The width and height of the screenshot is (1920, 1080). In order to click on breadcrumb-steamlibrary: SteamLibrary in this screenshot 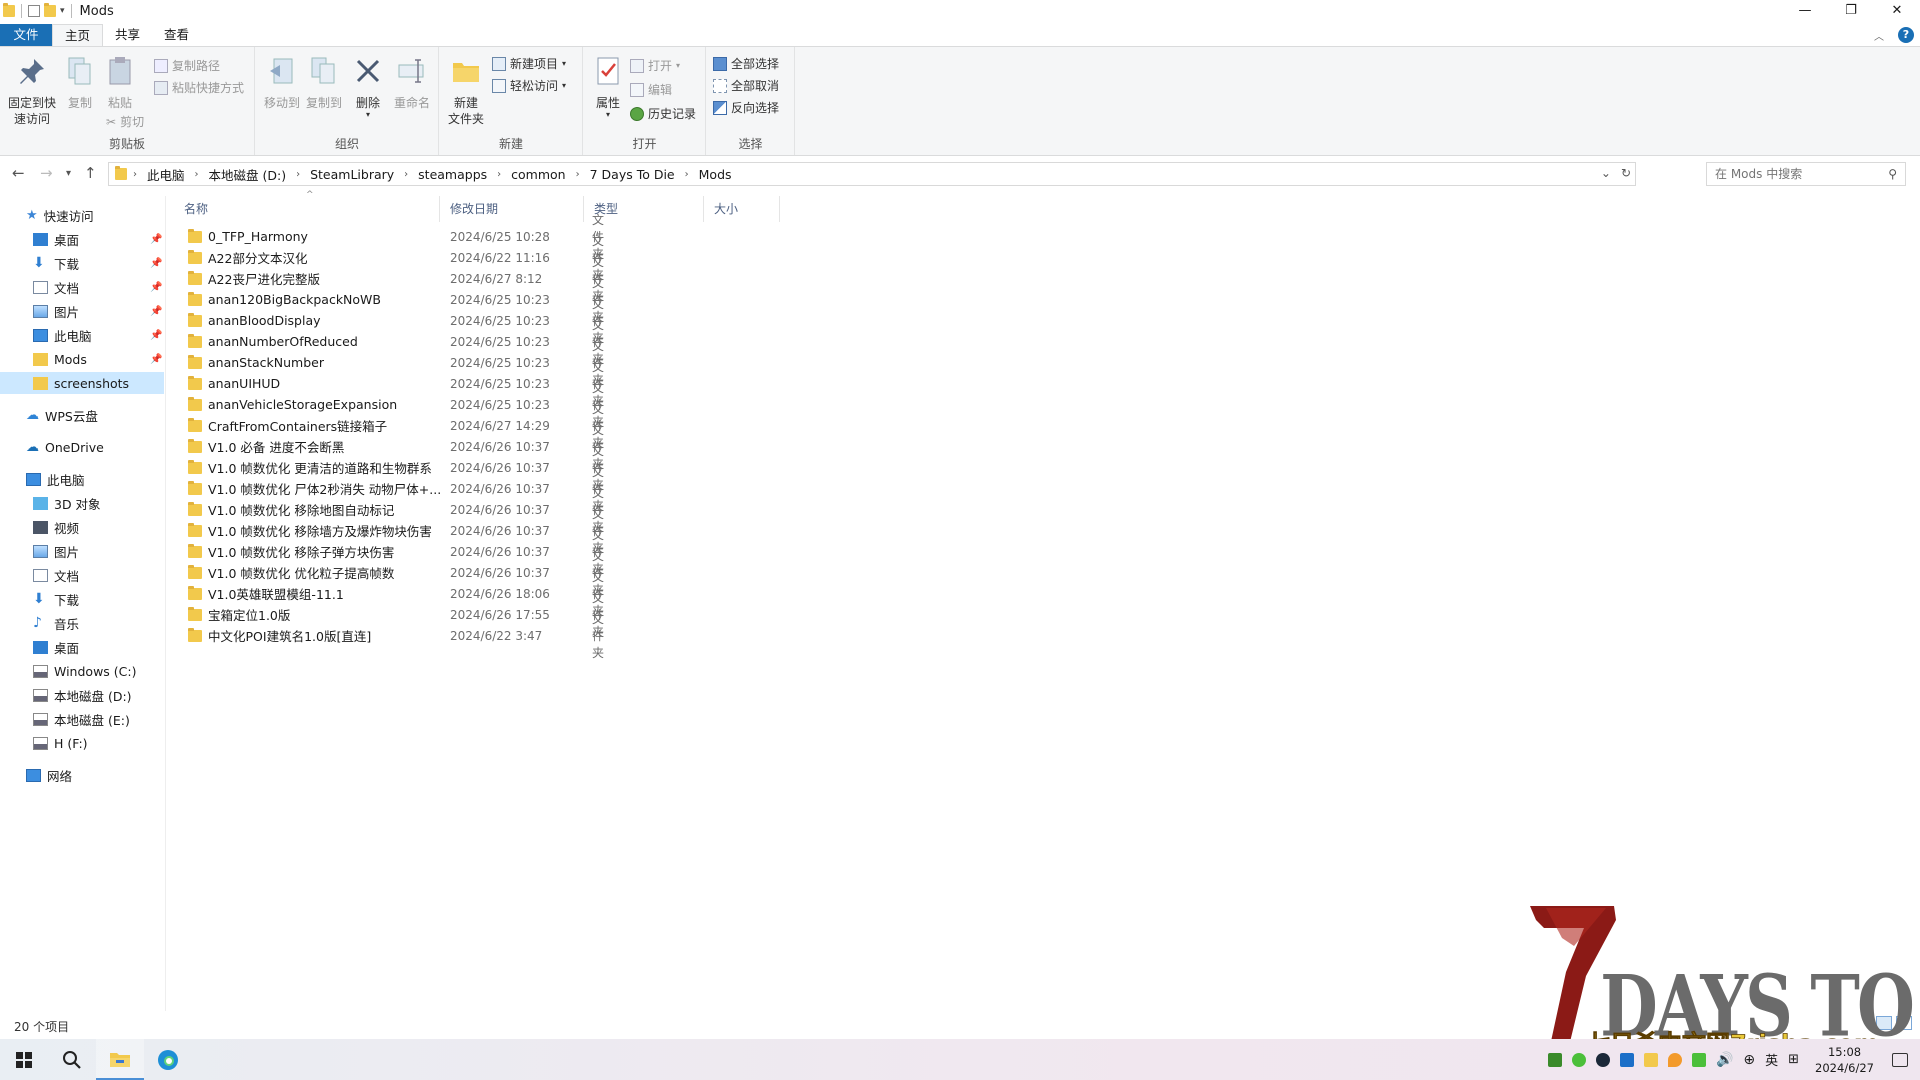, I will do `click(352, 174)`.